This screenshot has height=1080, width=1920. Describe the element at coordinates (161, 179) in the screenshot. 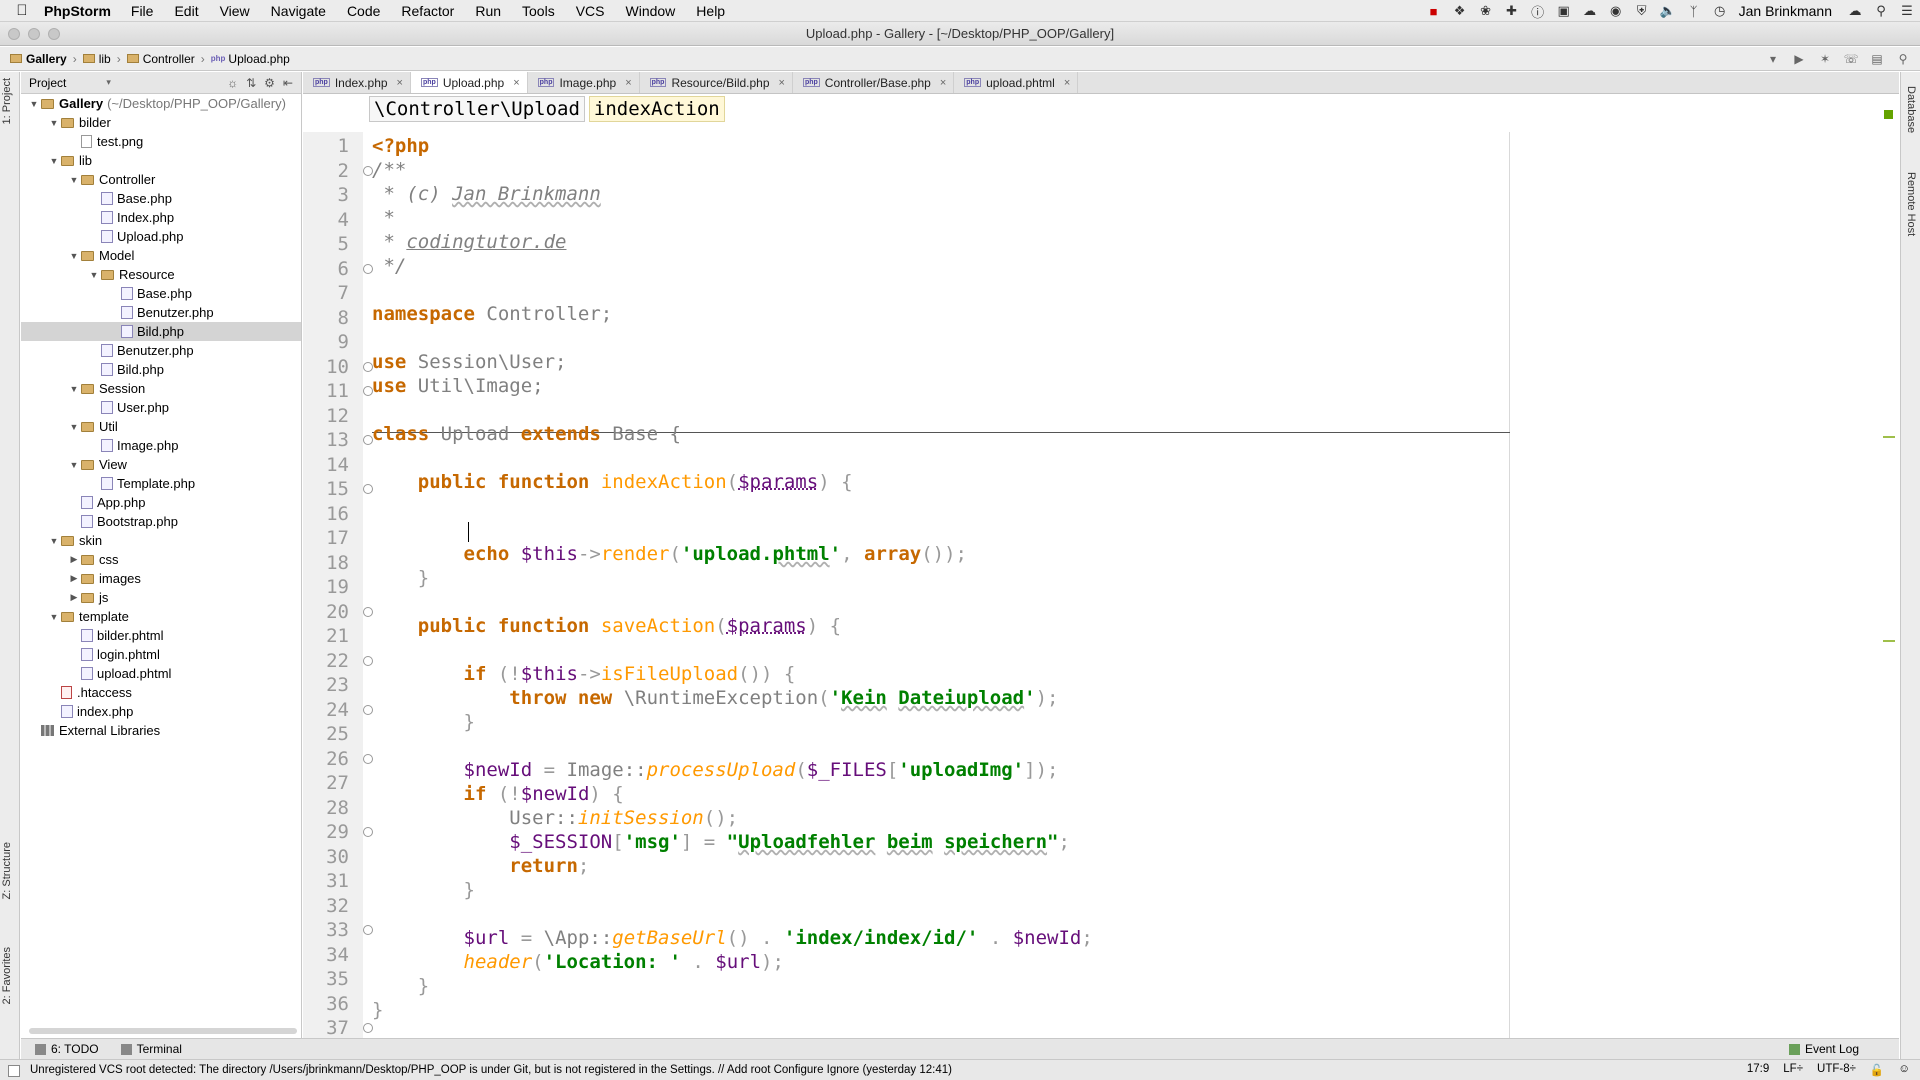

I see `tree-item: ▼ Controller` at that location.